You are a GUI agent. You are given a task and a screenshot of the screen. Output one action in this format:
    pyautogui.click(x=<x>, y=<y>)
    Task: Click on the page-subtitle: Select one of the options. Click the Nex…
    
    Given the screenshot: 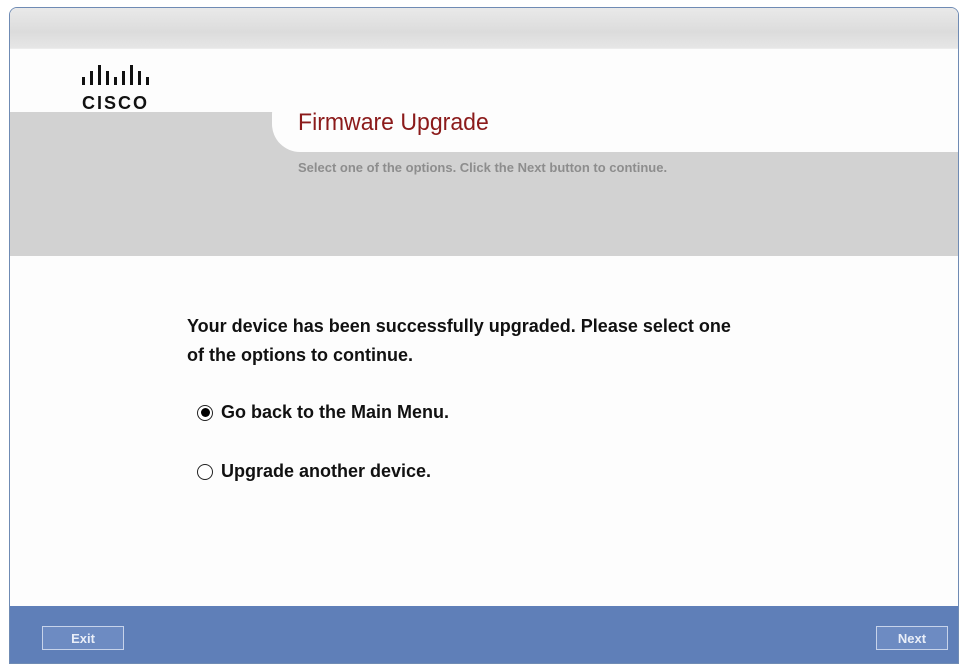 What is the action you would take?
    pyautogui.click(x=483, y=167)
    